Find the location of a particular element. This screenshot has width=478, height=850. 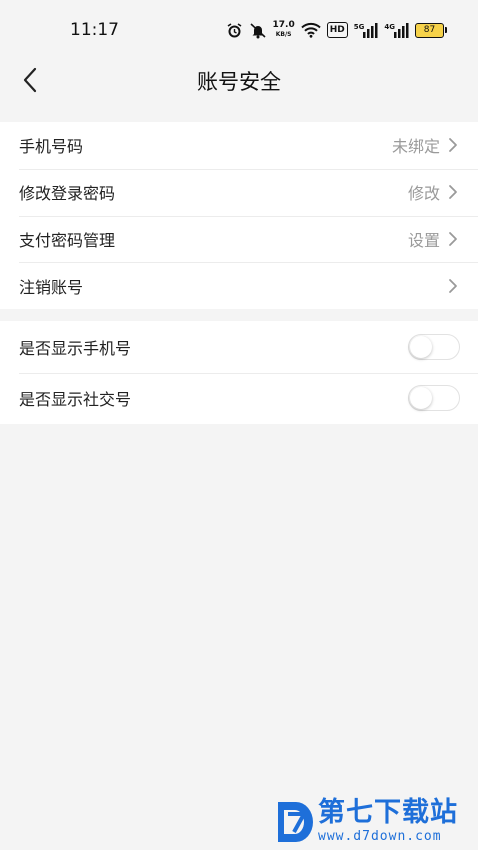

hd-badge: HD is located at coordinates (337, 30).